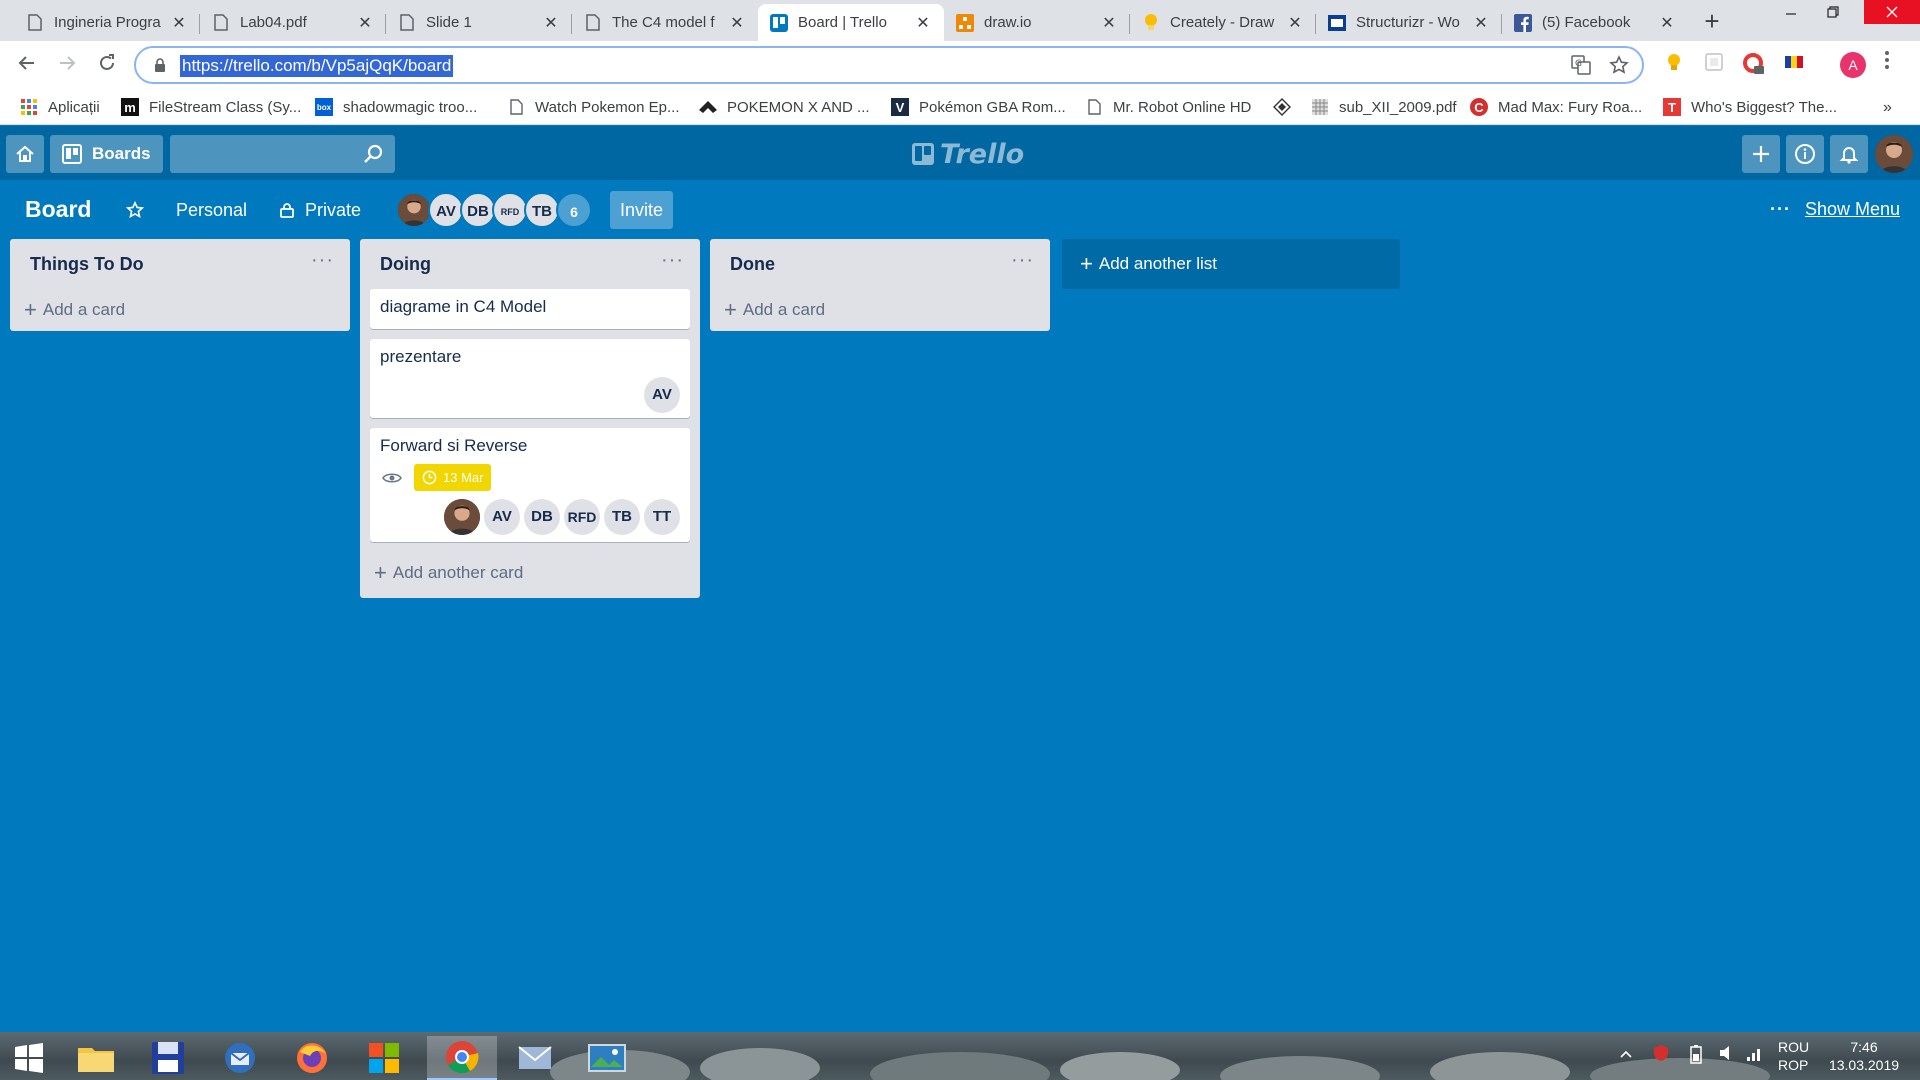  Describe the element at coordinates (58, 209) in the screenshot. I see `board-title: Board` at that location.